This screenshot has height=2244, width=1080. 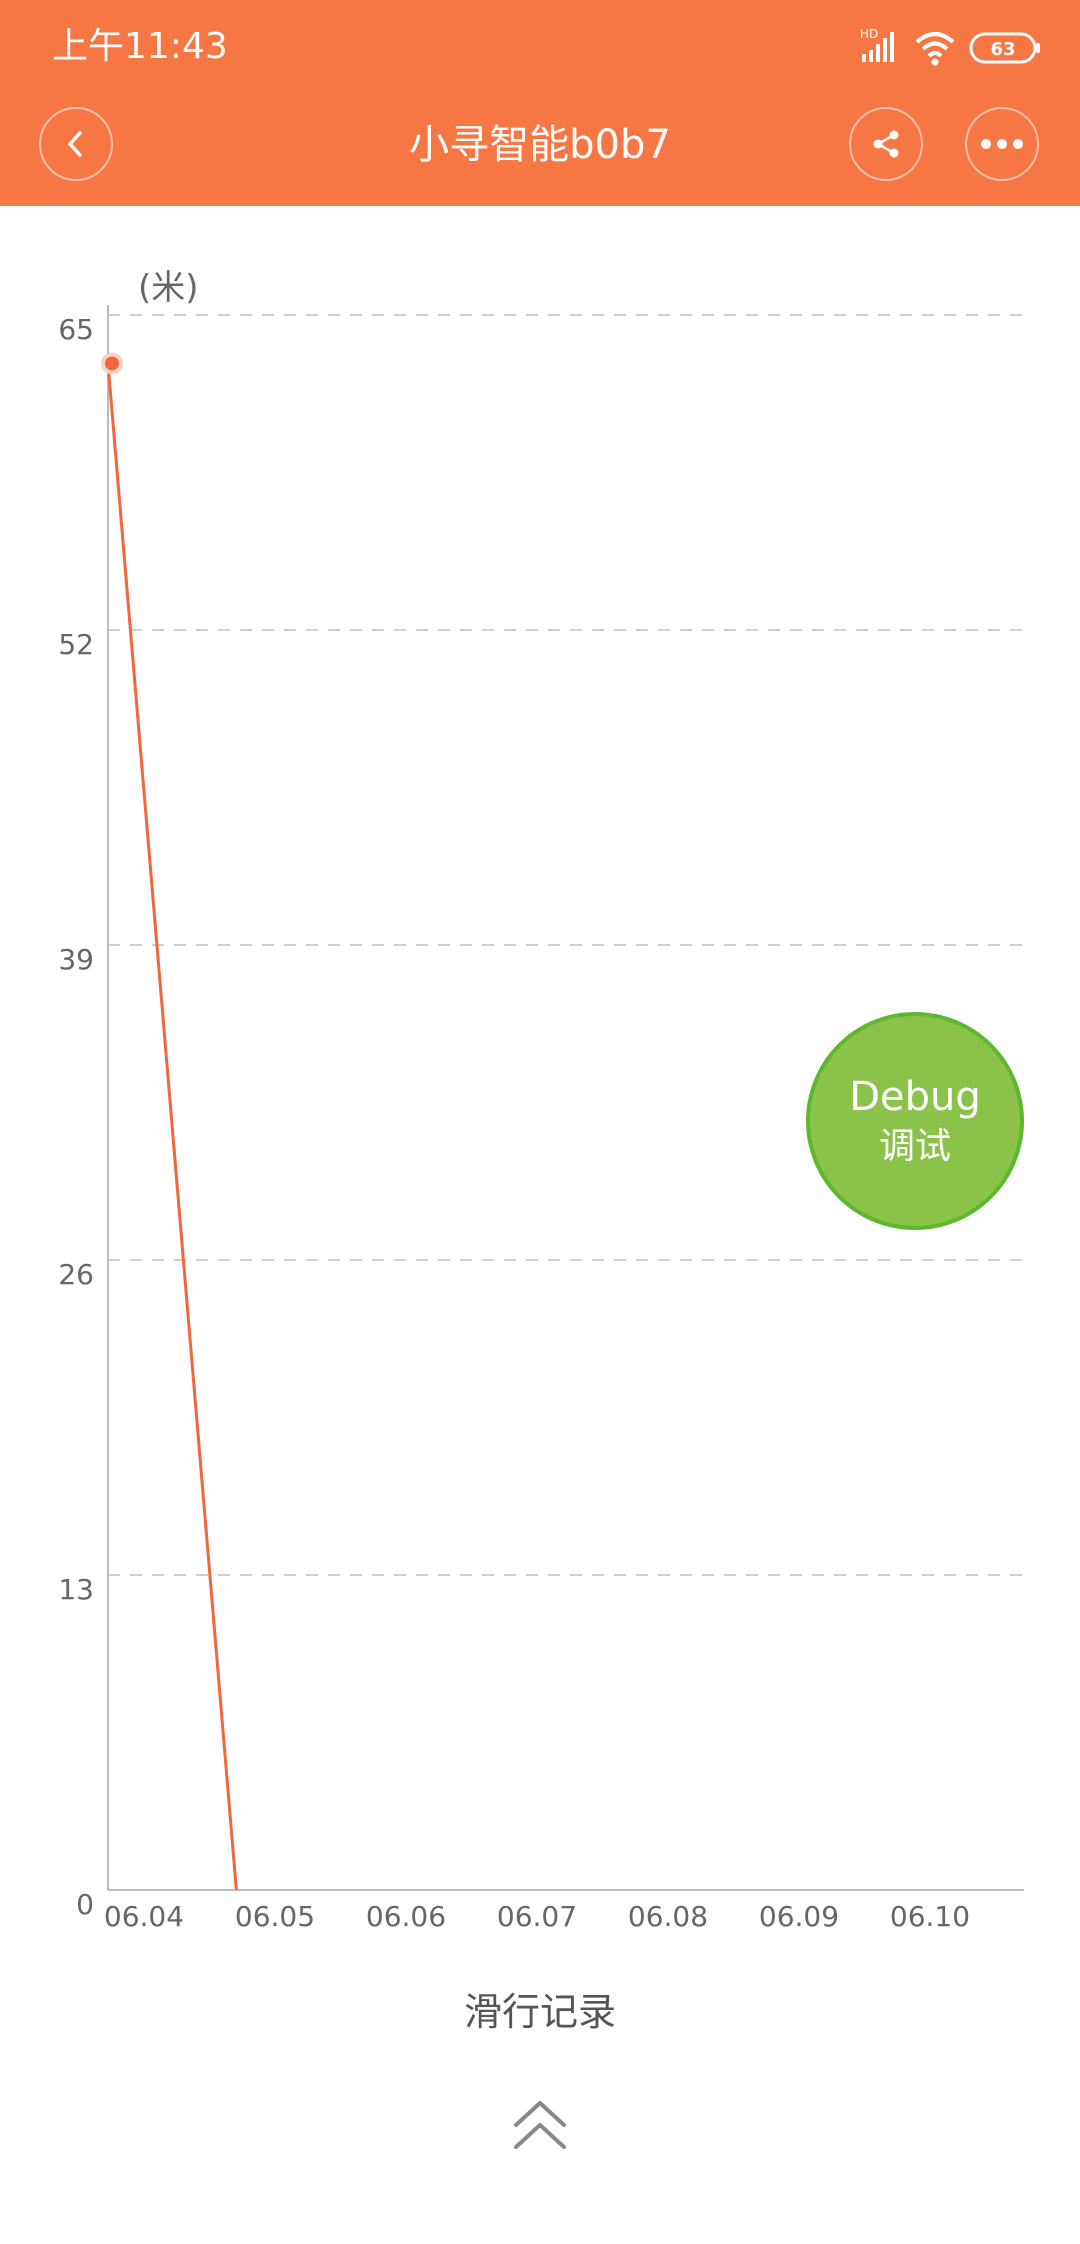 I want to click on debug-button: Debug 调试, so click(x=915, y=1121).